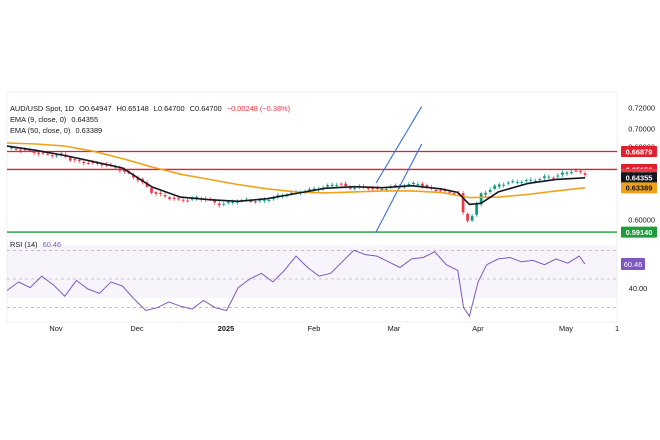 The height and width of the screenshot is (440, 660). I want to click on price-badge: 0.64355, so click(639, 178).